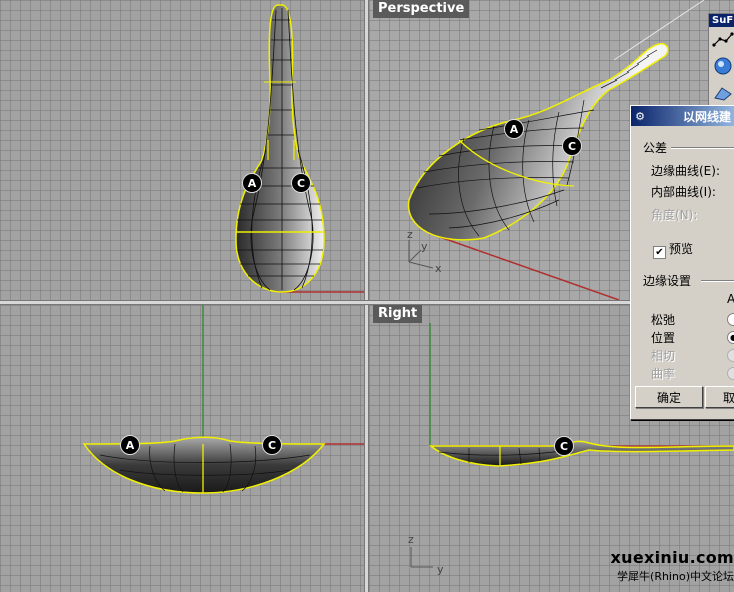  What do you see at coordinates (717, 281) in the screenshot?
I see `edge-settings-separator` at bounding box center [717, 281].